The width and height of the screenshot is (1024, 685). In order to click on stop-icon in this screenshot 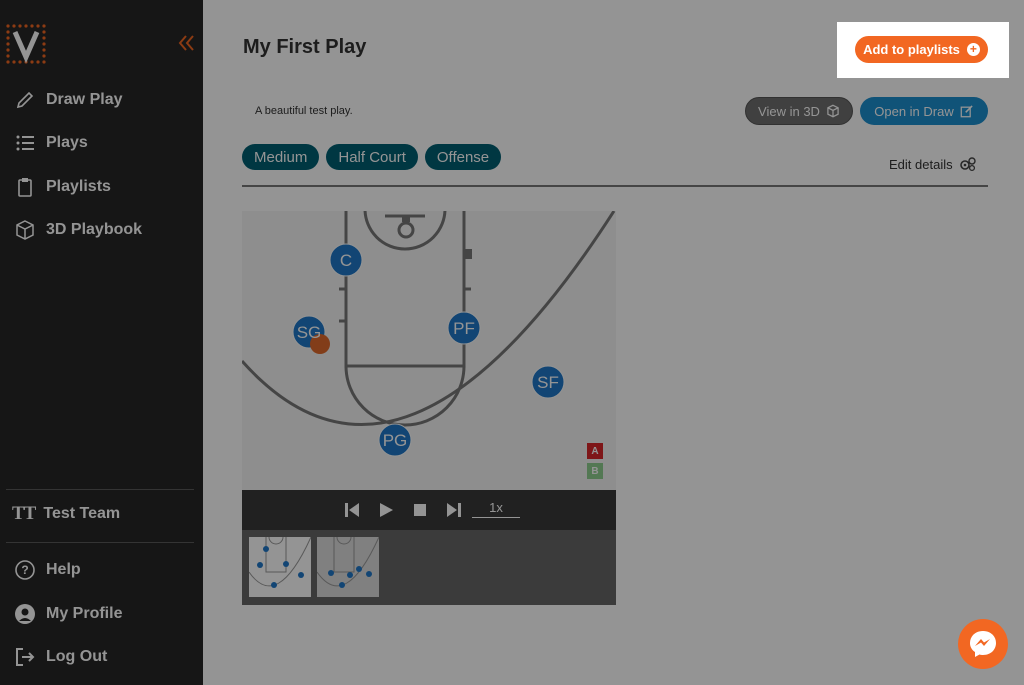, I will do `click(420, 510)`.